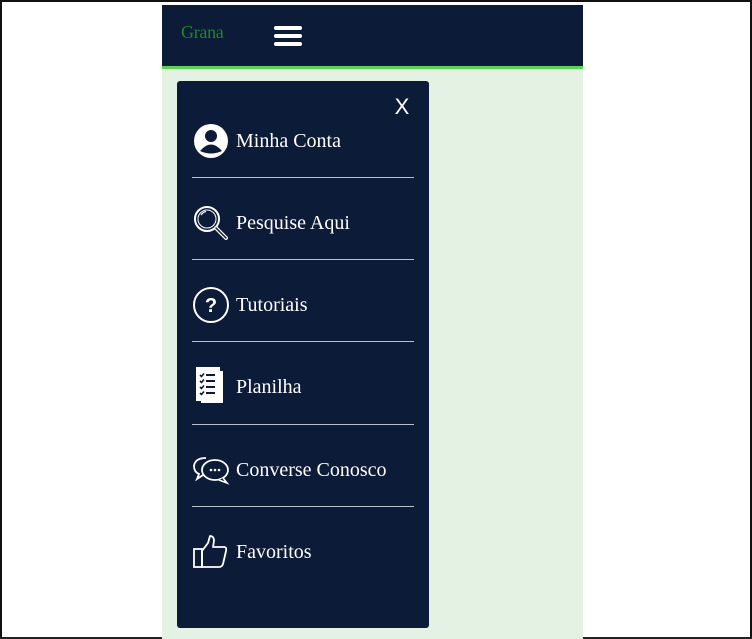 This screenshot has width=752, height=639. I want to click on user-circle-icon, so click(211, 141).